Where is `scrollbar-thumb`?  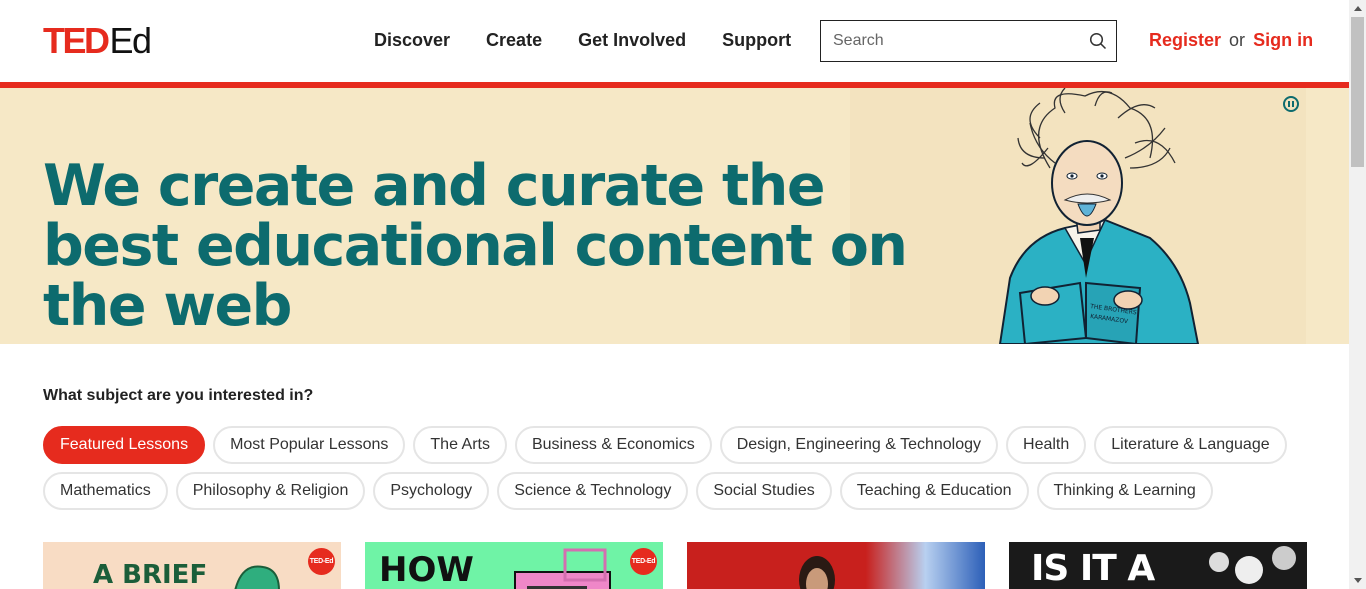 scrollbar-thumb is located at coordinates (1357, 92).